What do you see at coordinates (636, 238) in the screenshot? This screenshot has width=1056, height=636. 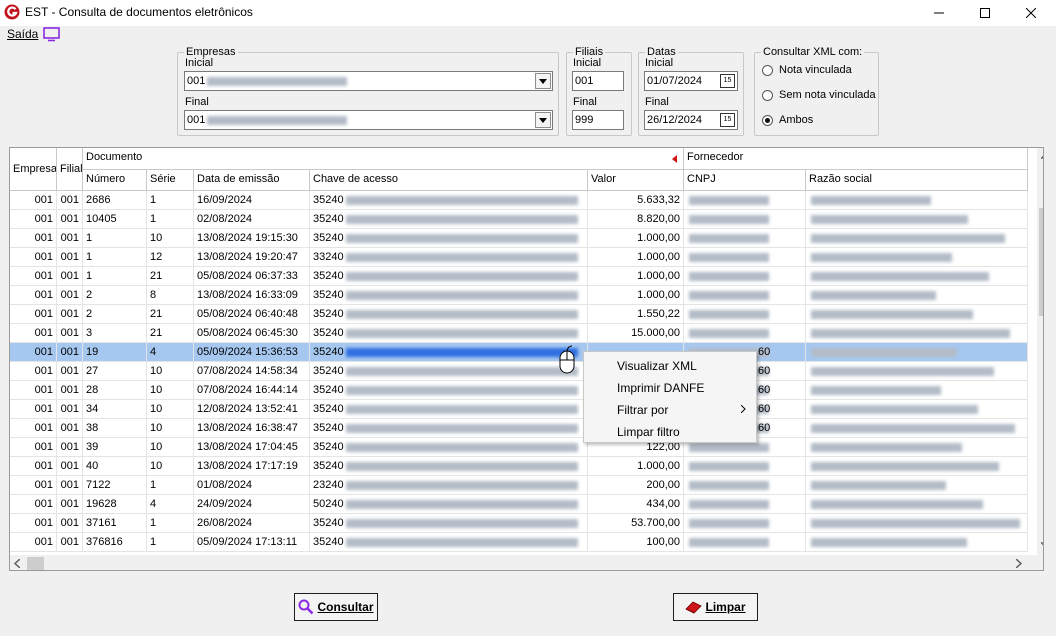 I see `cell-valor: 1.000,00` at bounding box center [636, 238].